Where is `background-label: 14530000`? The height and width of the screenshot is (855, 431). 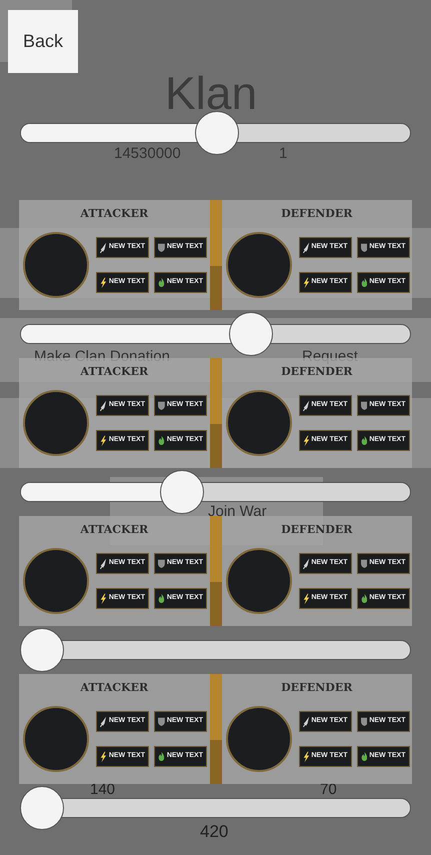
background-label: 14530000 is located at coordinates (147, 153).